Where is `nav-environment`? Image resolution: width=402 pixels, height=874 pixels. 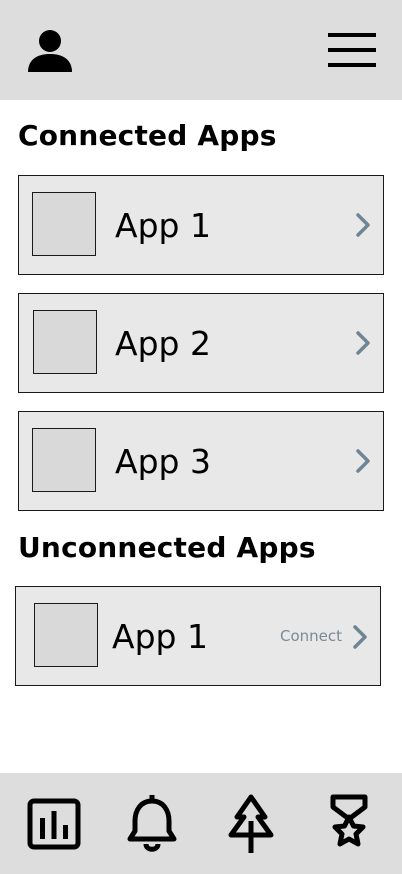 nav-environment is located at coordinates (251, 824).